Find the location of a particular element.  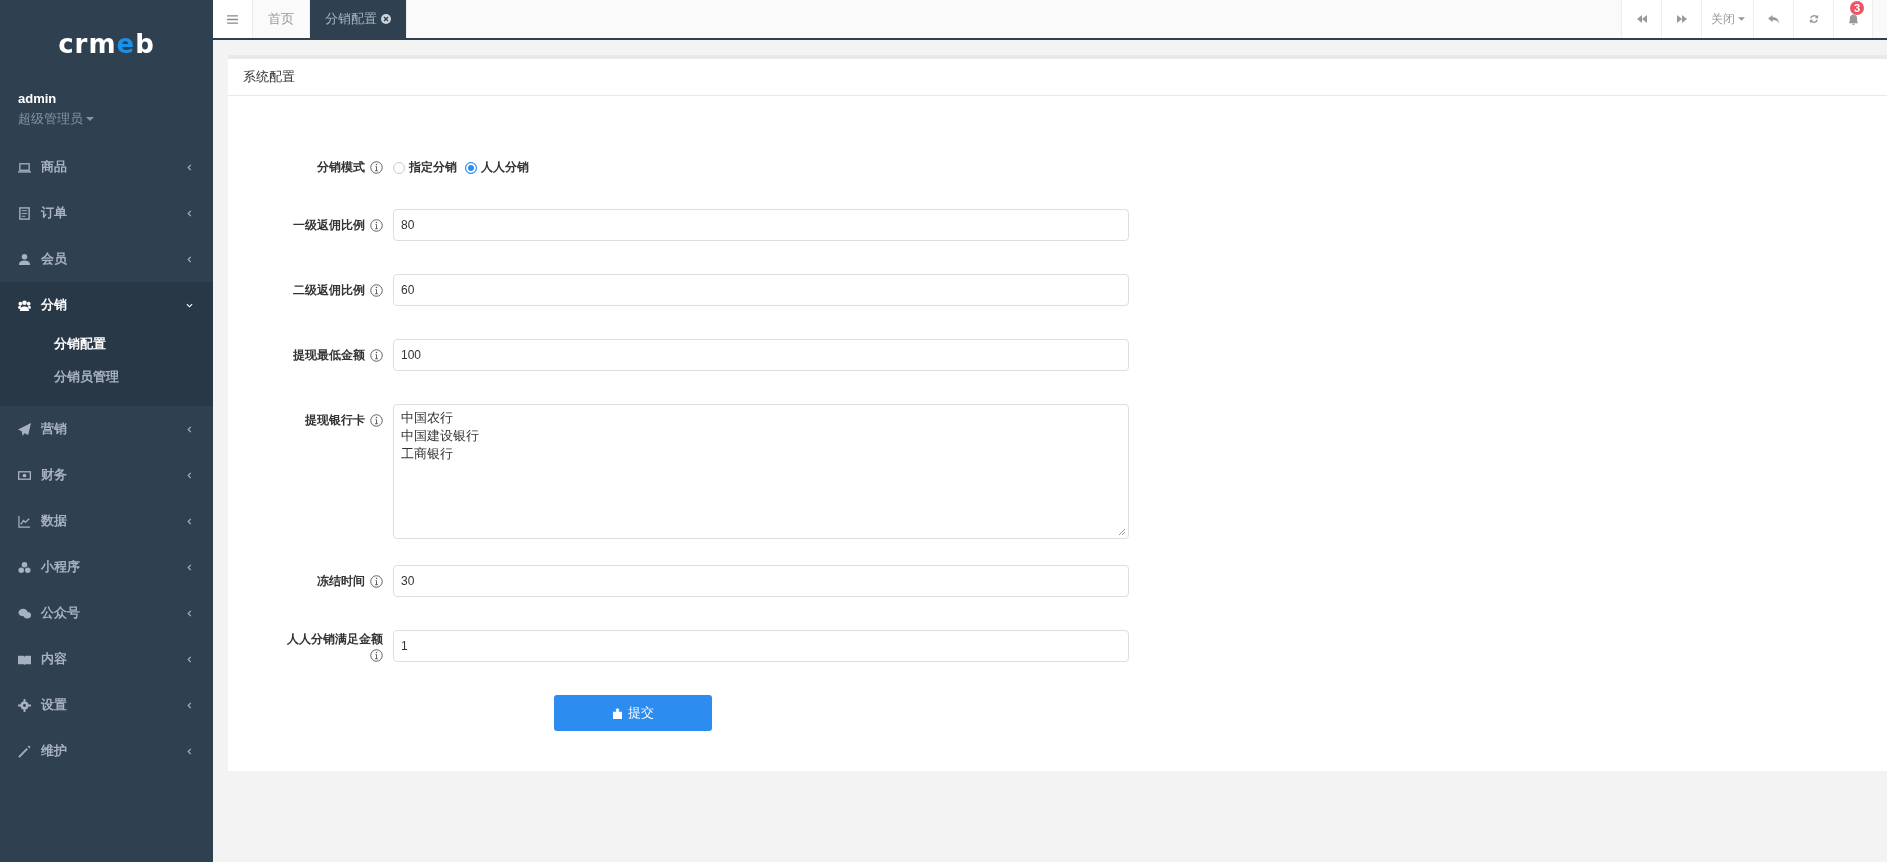

reply-icon is located at coordinates (1773, 19).